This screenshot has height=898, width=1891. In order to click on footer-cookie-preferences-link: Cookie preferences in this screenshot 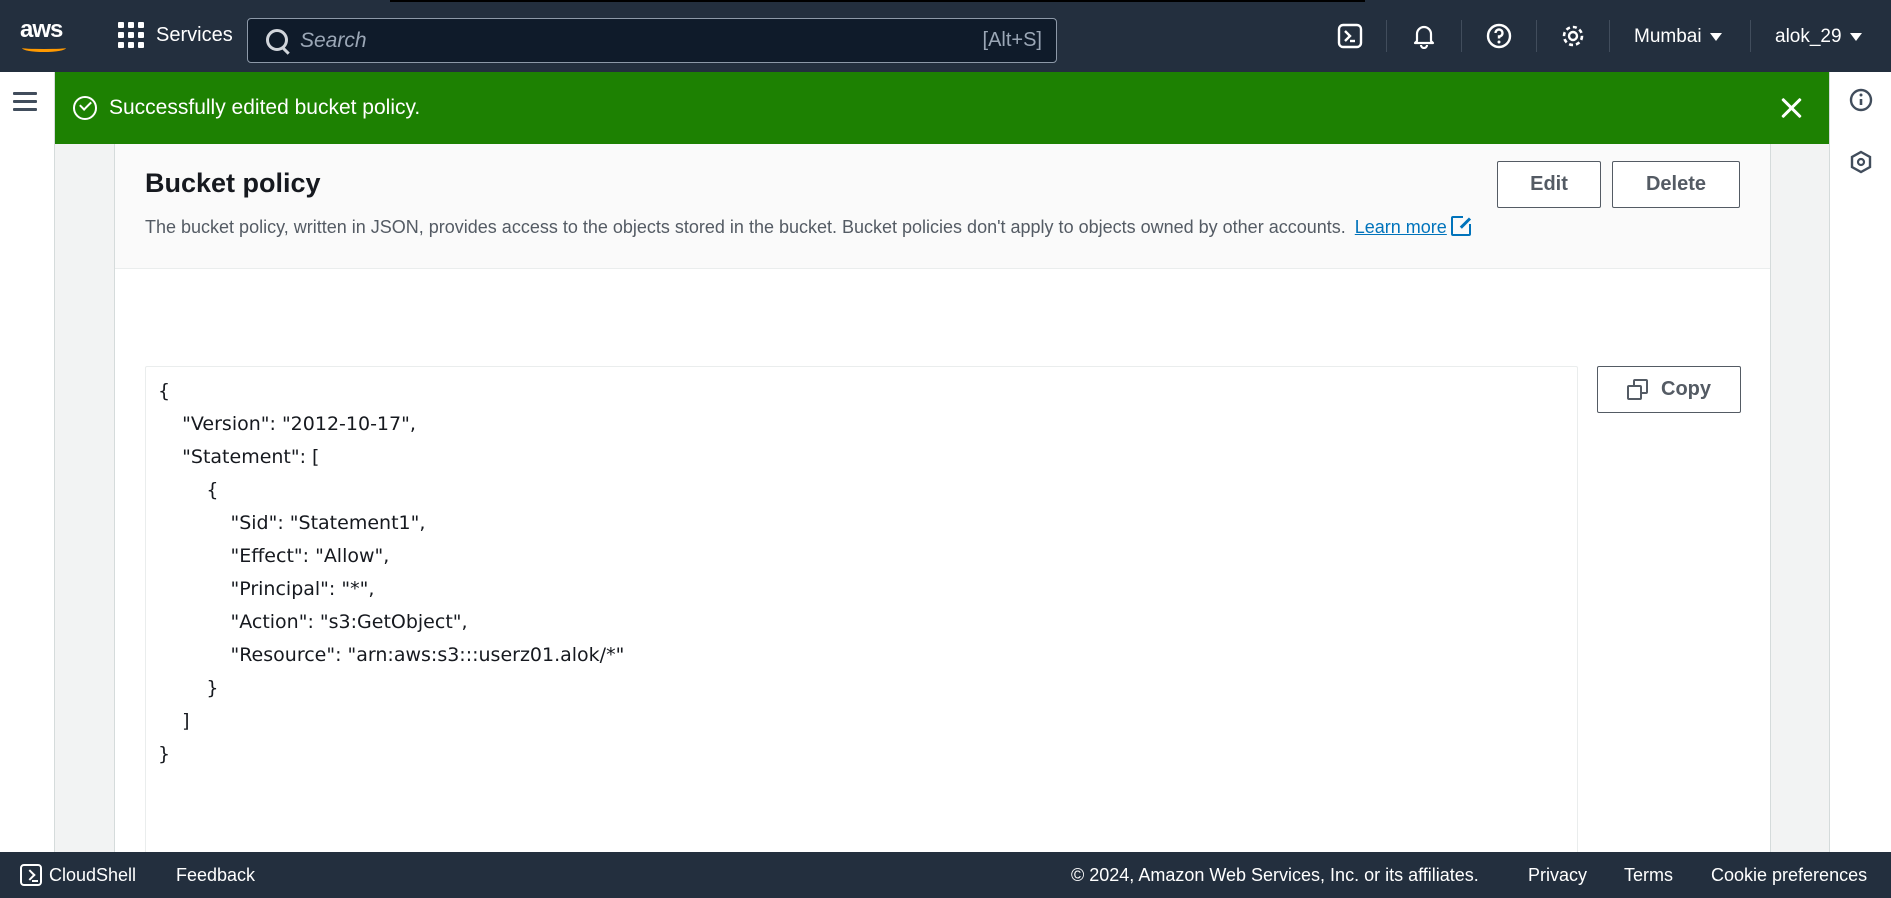, I will do `click(1789, 875)`.